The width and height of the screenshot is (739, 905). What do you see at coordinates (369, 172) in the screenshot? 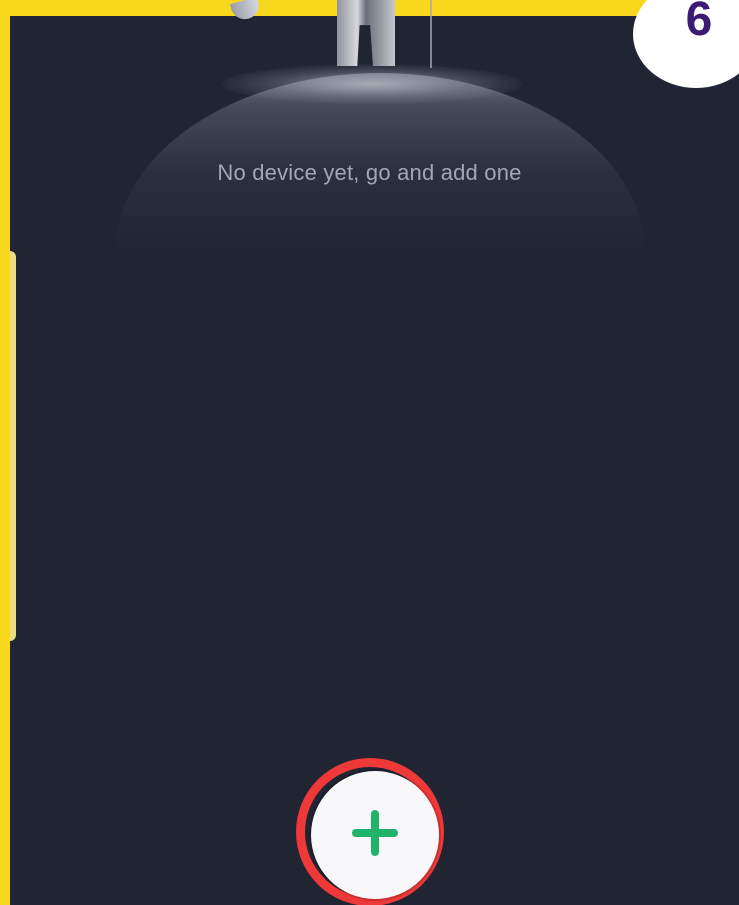
I see `empty-device-message: No device yet, go and add one` at bounding box center [369, 172].